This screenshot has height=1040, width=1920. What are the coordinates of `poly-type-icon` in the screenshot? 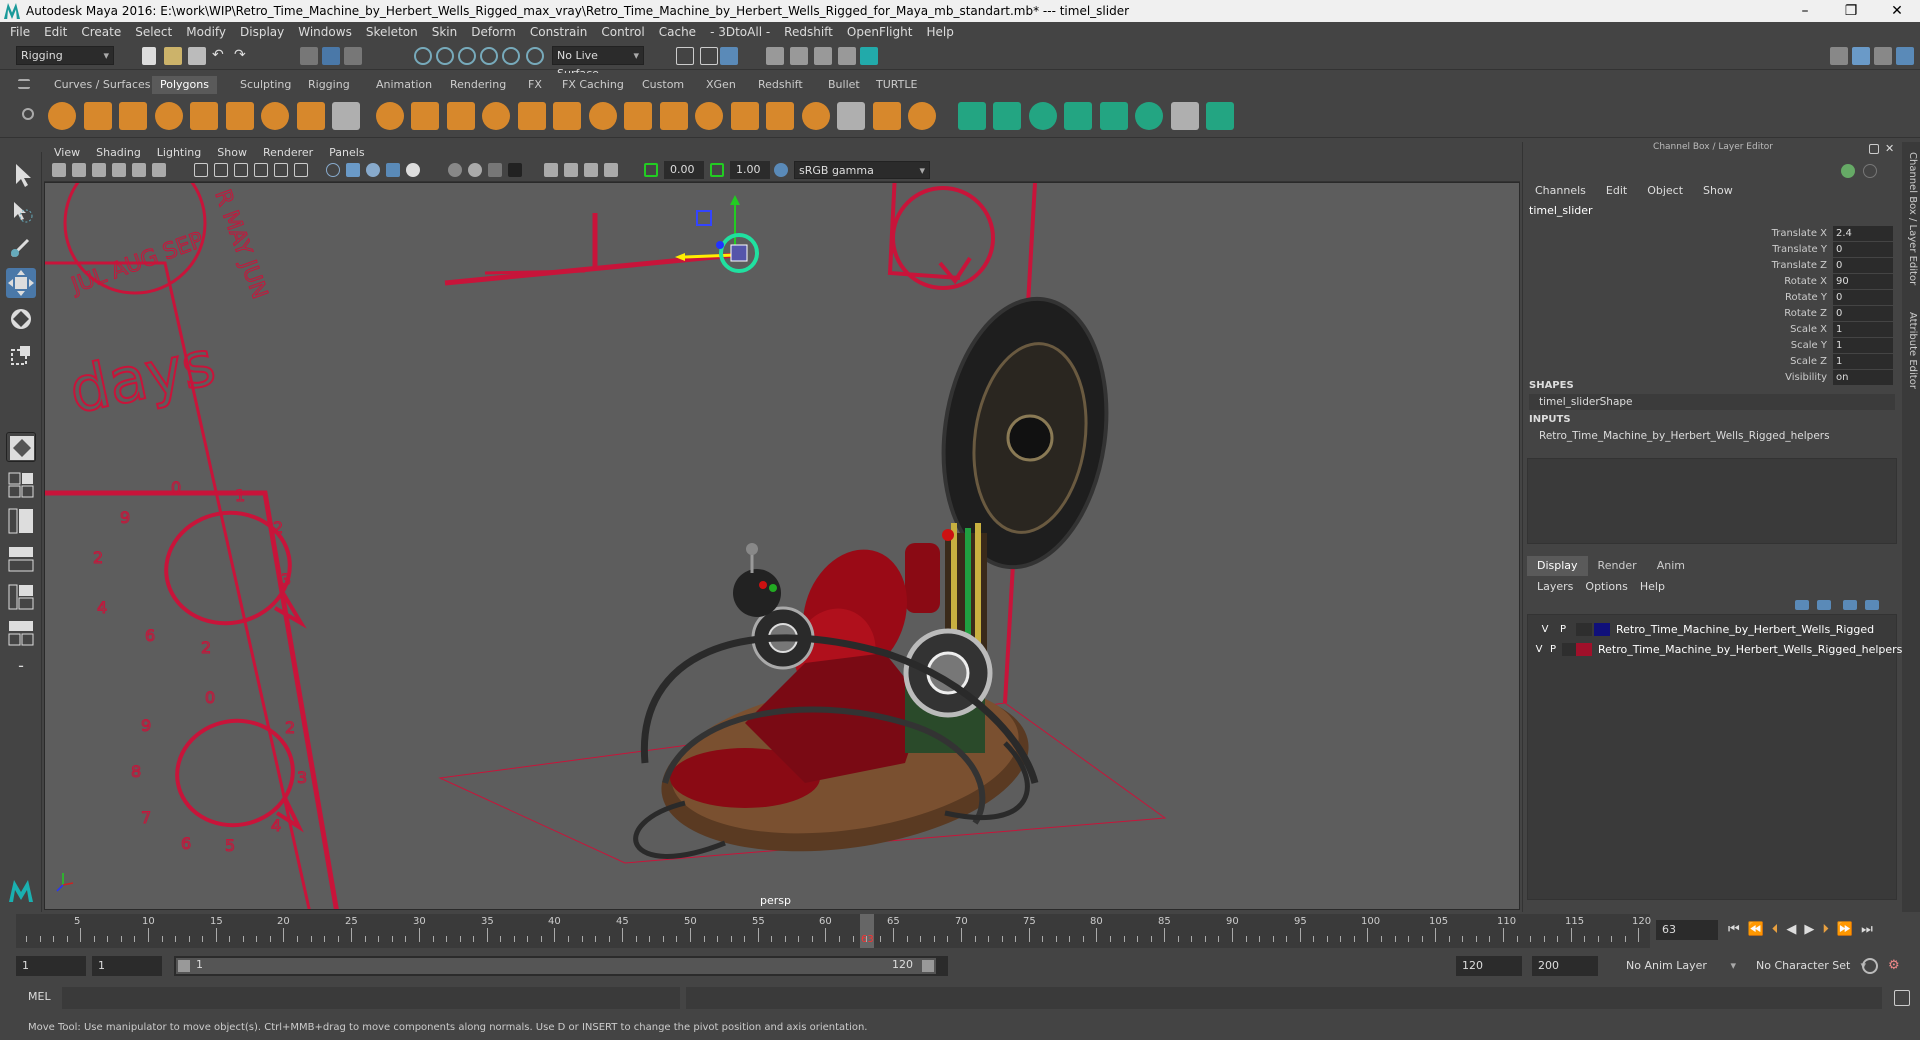 It's located at (346, 116).